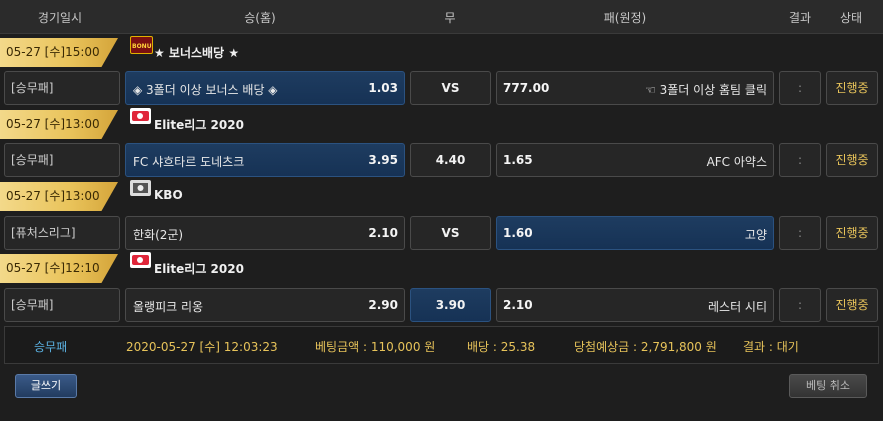 This screenshot has width=883, height=421. What do you see at coordinates (265, 233) in the screenshot?
I see `home-bet-button: 한화(2군) 2.10` at bounding box center [265, 233].